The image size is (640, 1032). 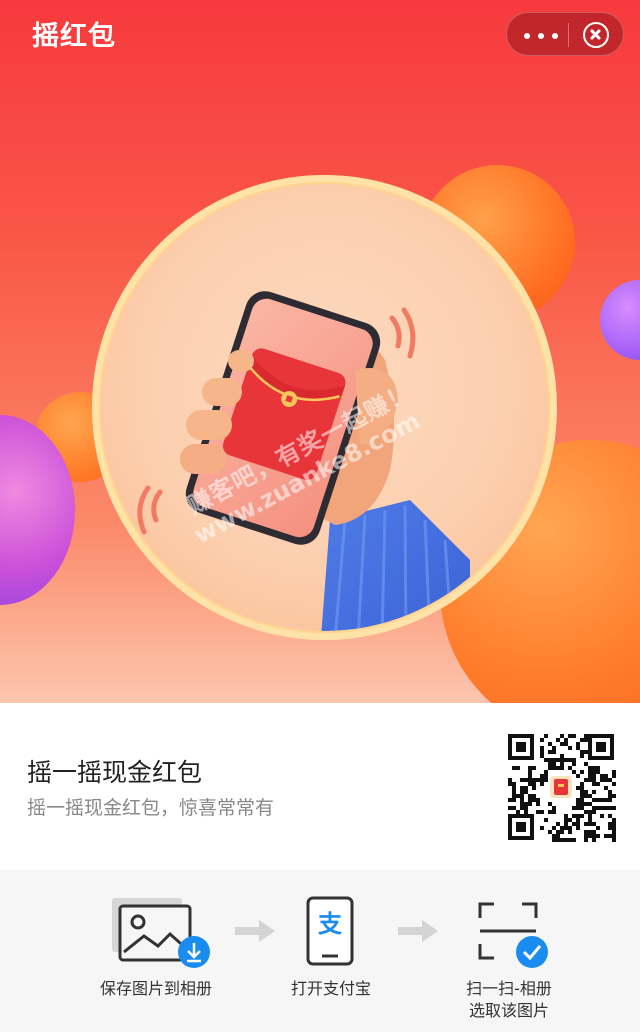 What do you see at coordinates (596, 35) in the screenshot?
I see `close-circle-icon` at bounding box center [596, 35].